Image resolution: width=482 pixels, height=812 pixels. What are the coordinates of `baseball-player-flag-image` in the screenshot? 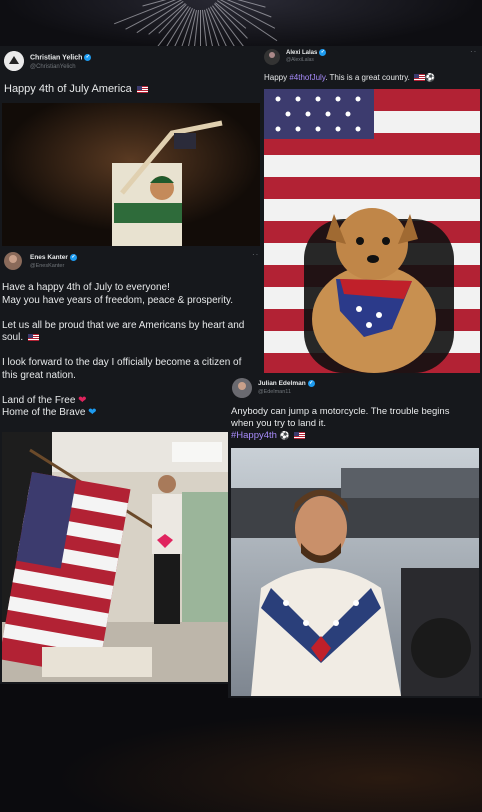 It's located at (131, 174).